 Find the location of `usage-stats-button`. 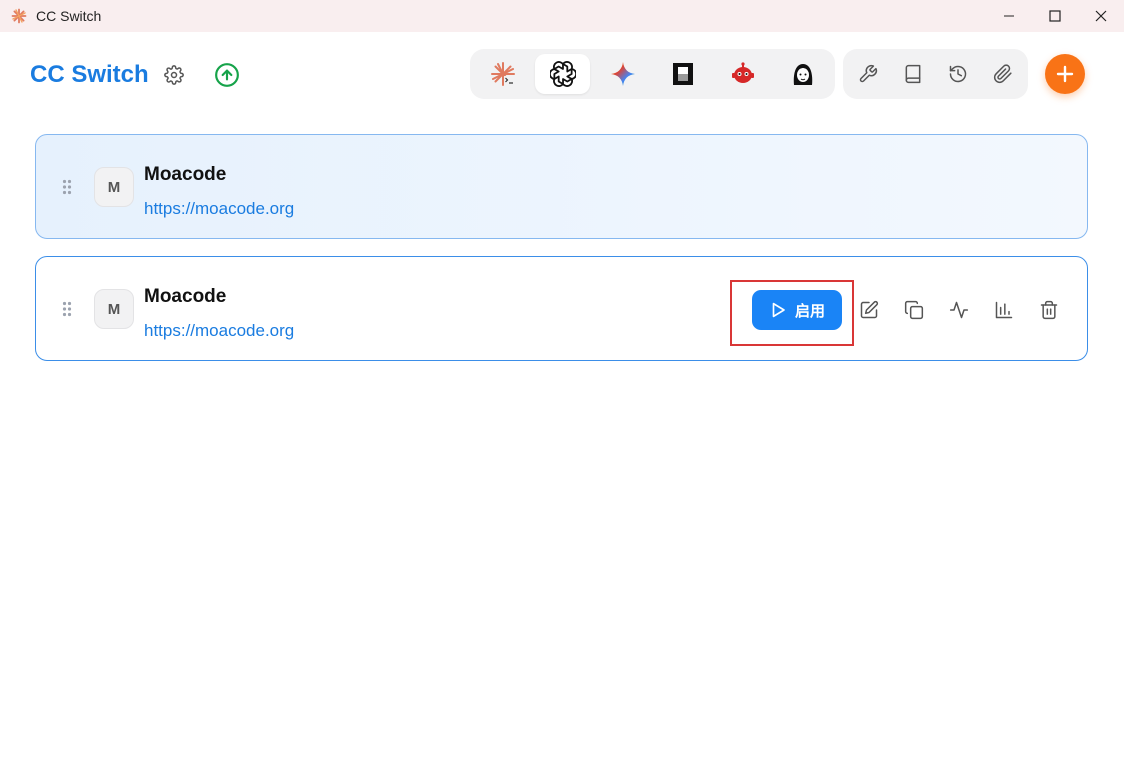

usage-stats-button is located at coordinates (1004, 310).